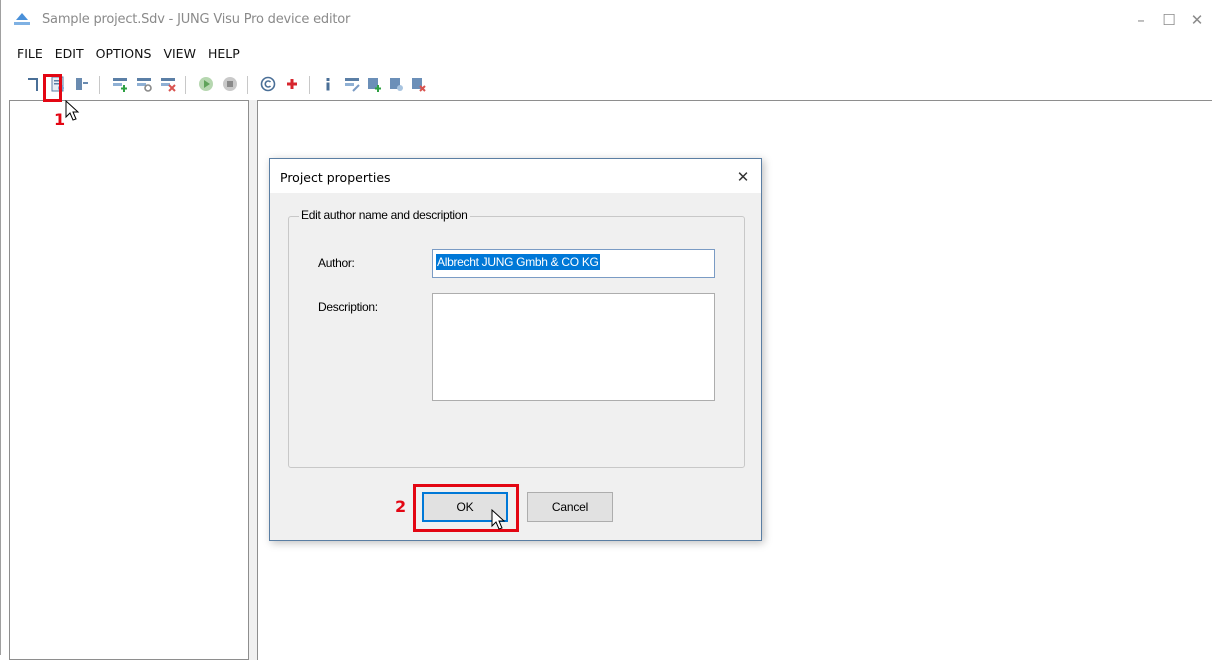  What do you see at coordinates (179, 54) in the screenshot?
I see `menu-view: VIEW` at bounding box center [179, 54].